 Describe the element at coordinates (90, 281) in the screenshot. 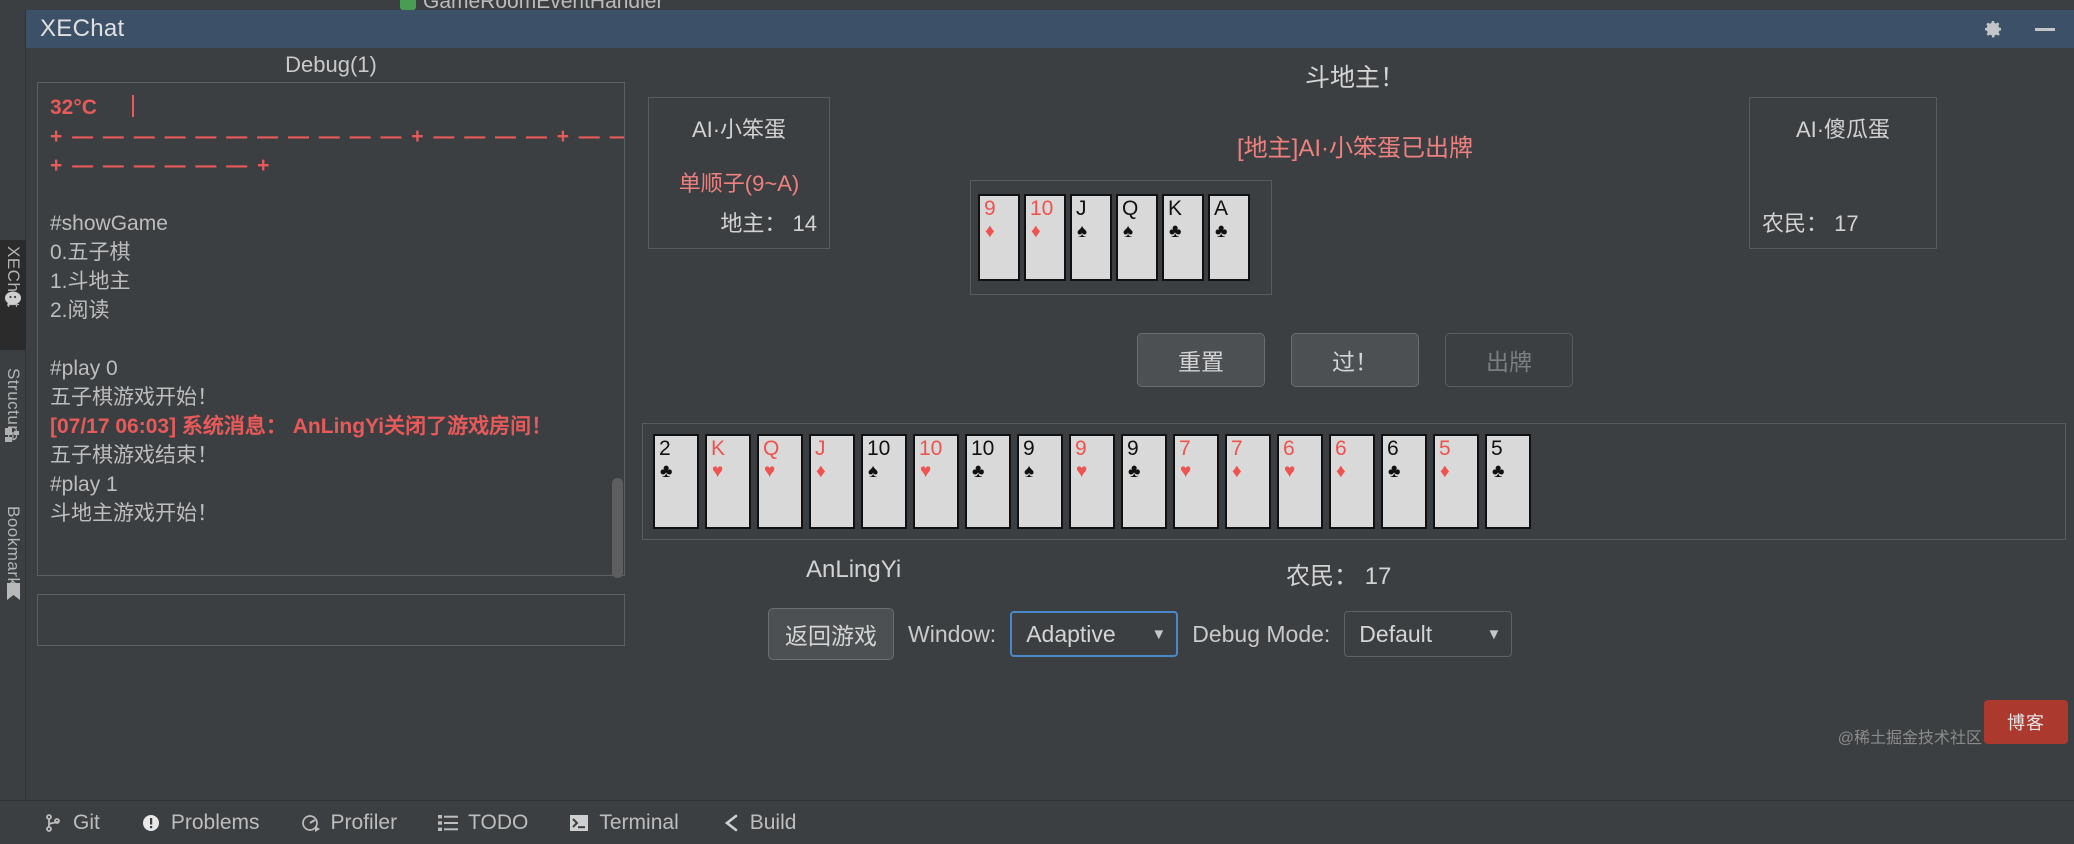

I see `debug-log-line: 1.斗地主` at that location.